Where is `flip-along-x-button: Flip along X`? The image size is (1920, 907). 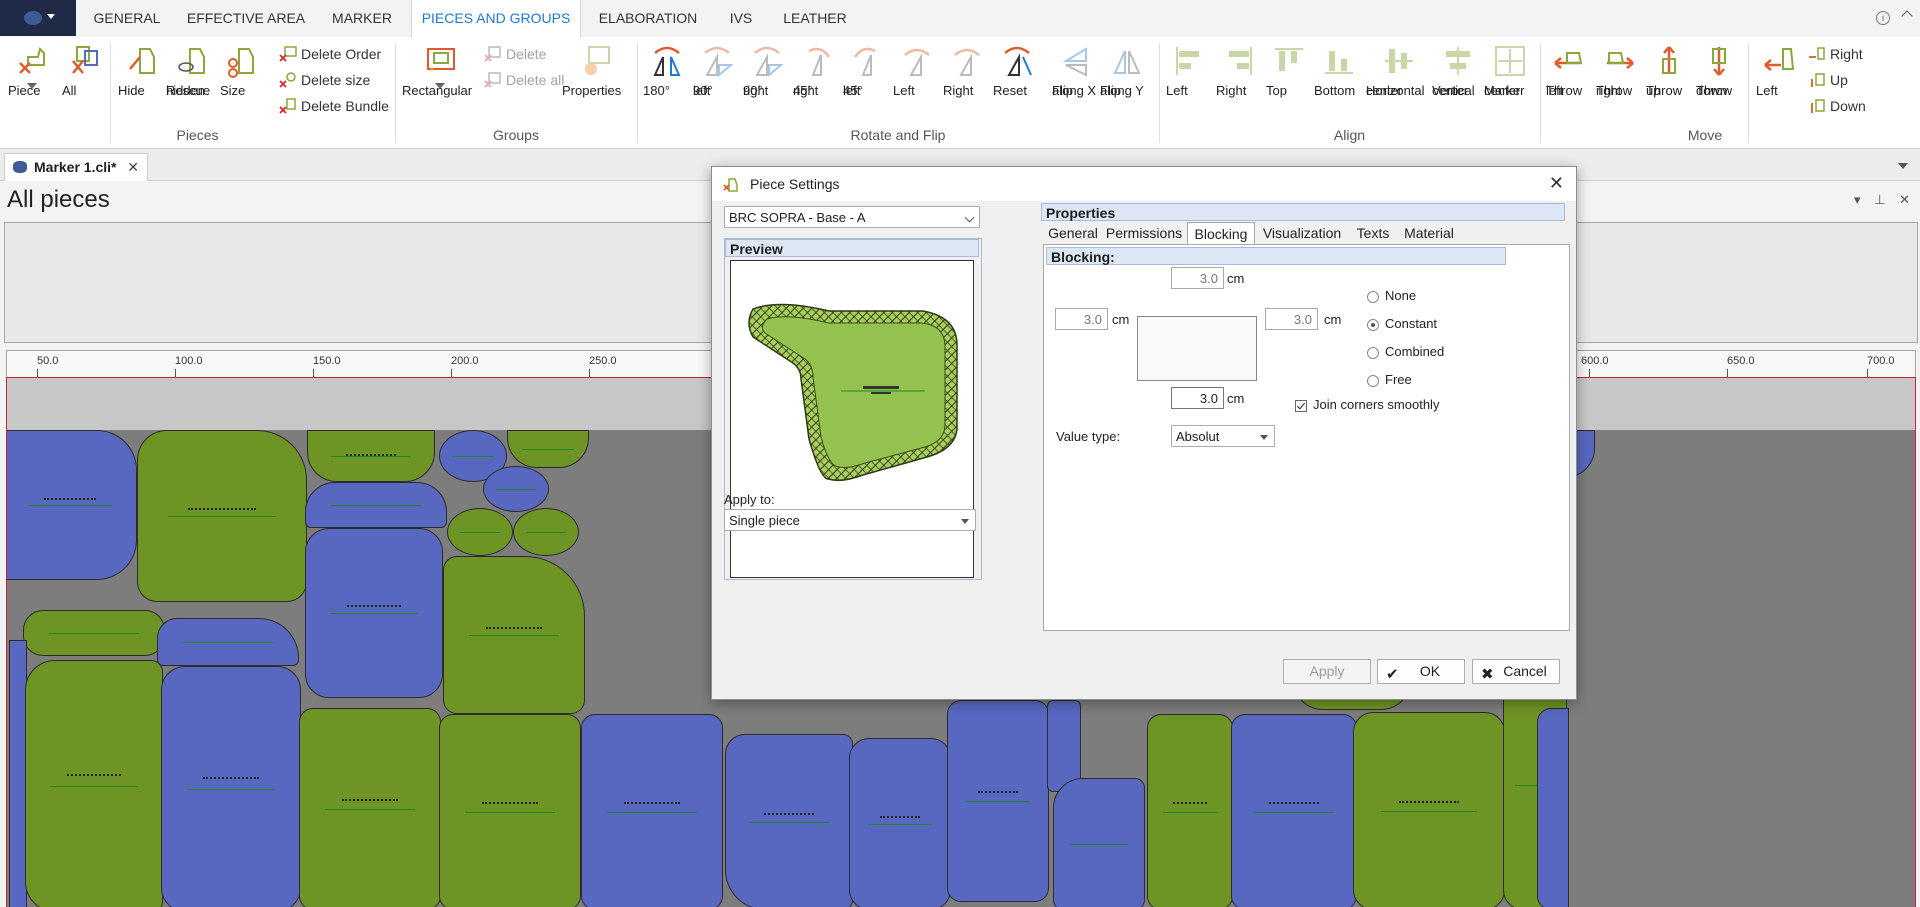 flip-along-x-button: Flip along X is located at coordinates (1076, 83).